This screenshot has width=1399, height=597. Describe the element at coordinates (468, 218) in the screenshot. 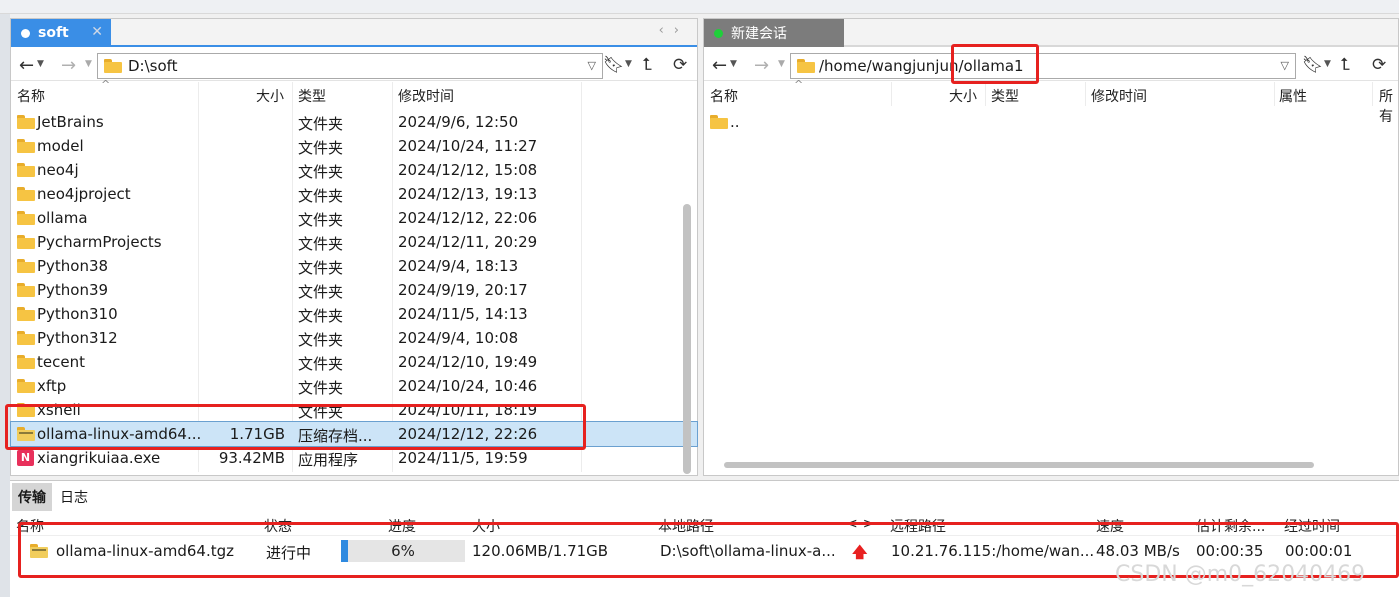

I see `file-modified: 2024/12/12, 22:06` at that location.